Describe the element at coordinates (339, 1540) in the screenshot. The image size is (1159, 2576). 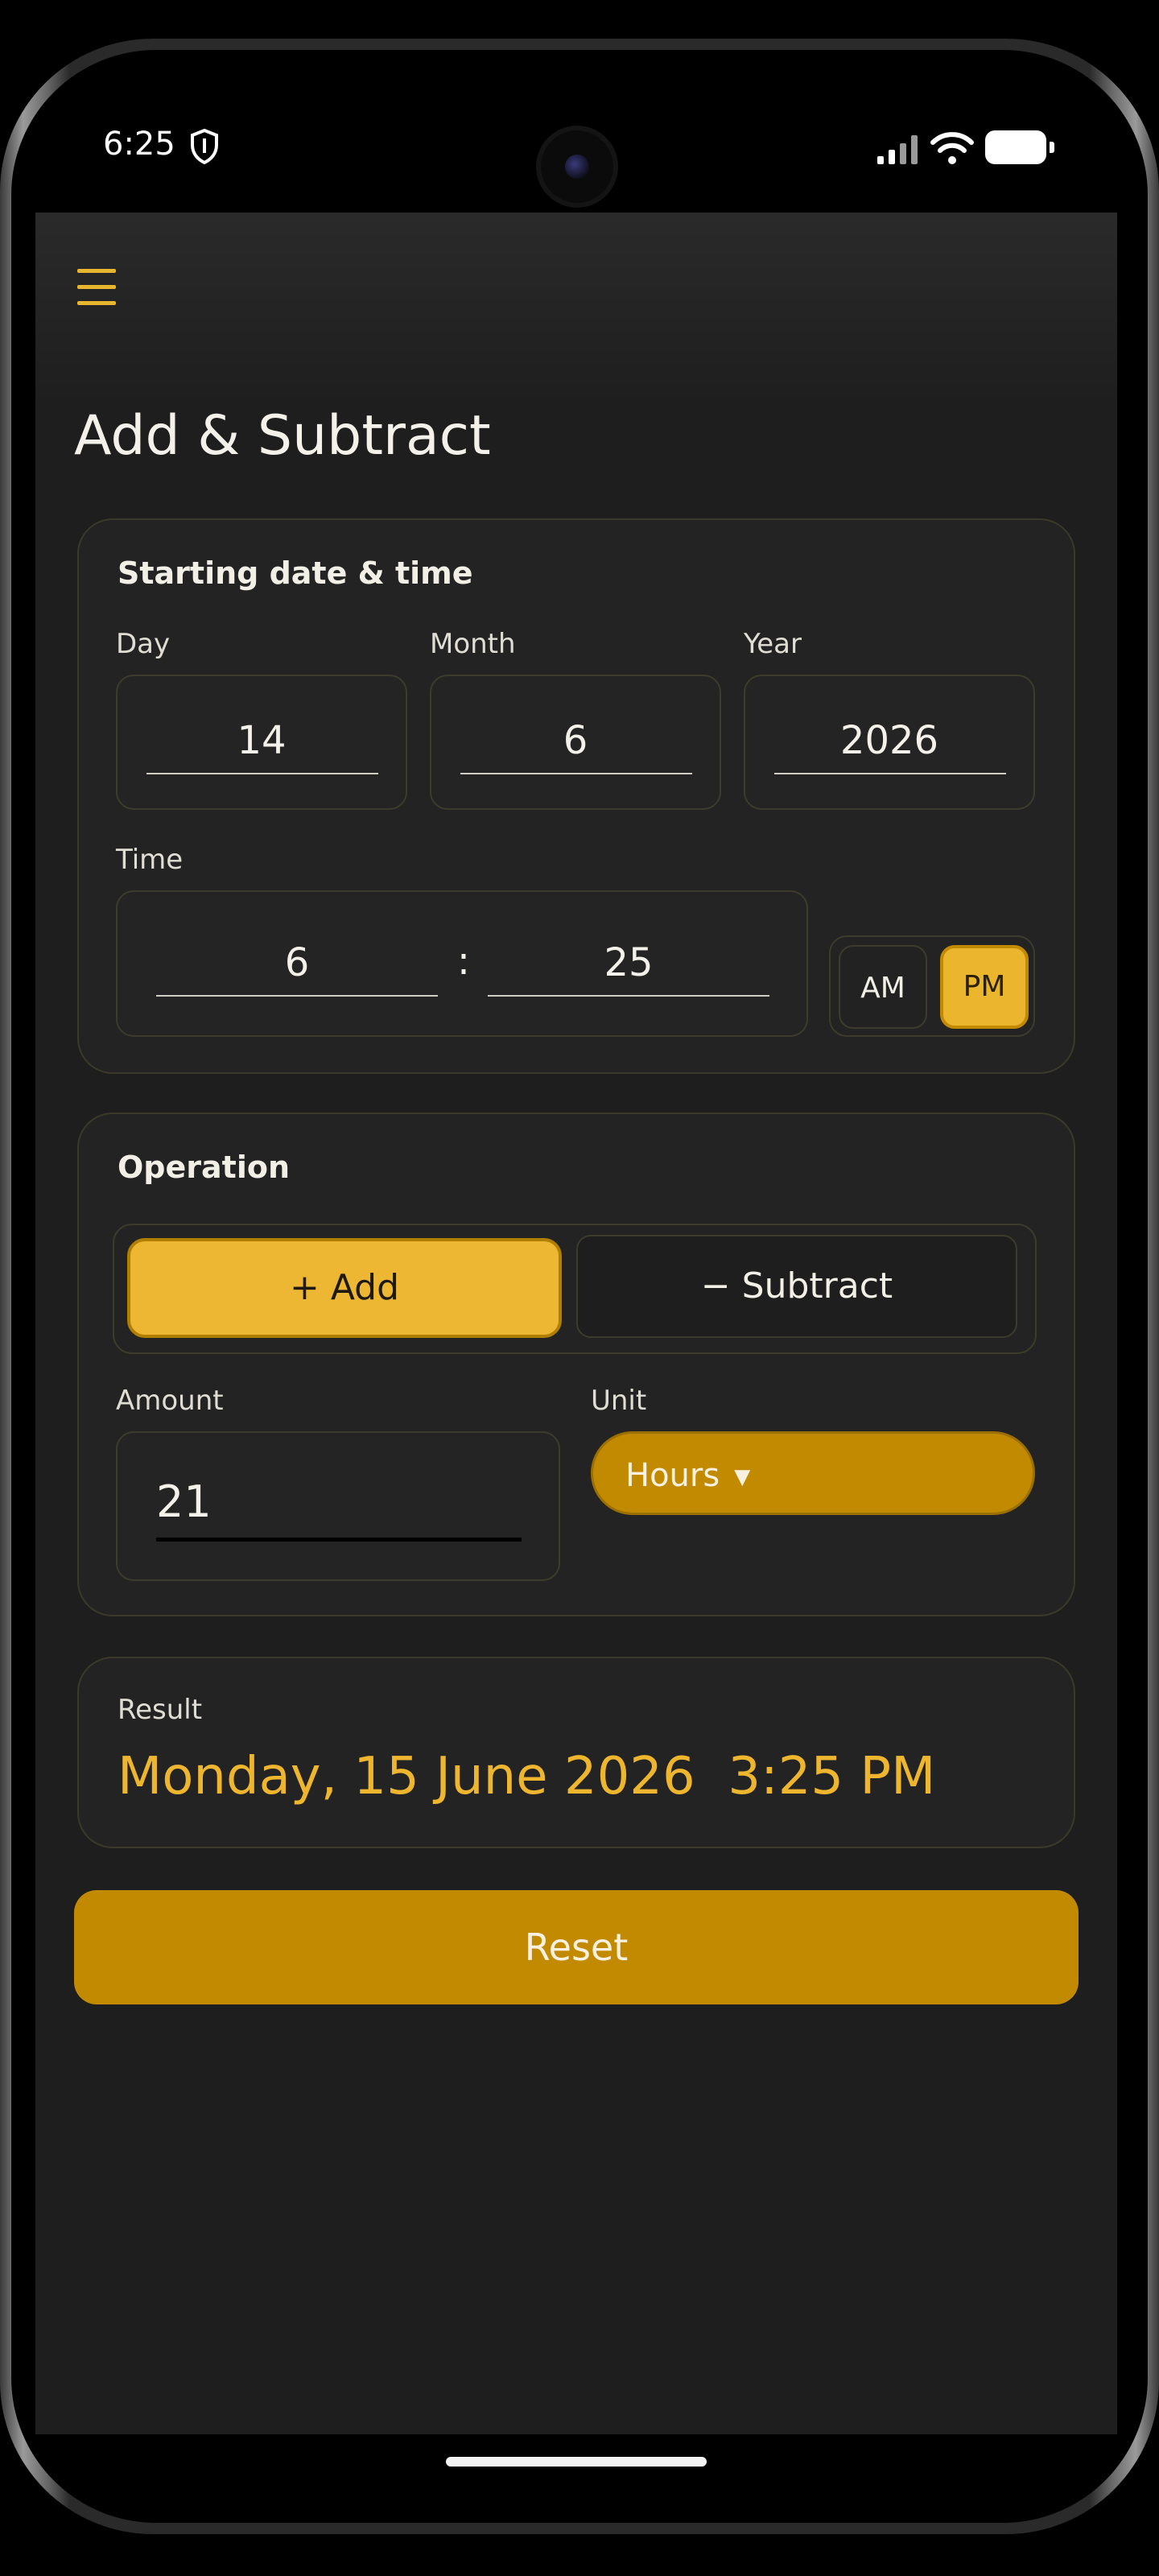
I see `amount-underline` at that location.